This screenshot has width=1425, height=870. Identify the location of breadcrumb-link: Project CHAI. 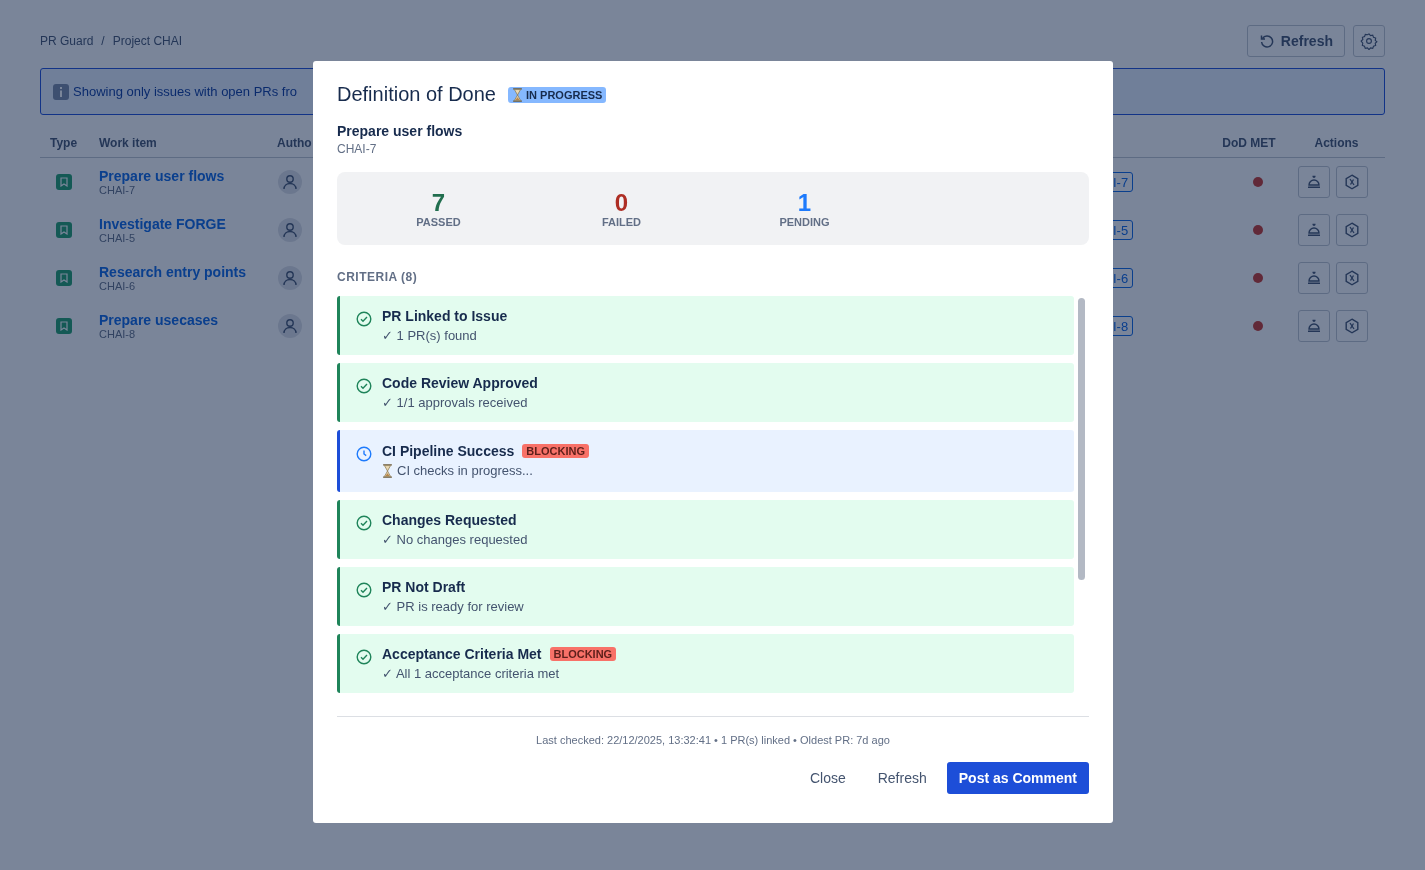
(147, 41).